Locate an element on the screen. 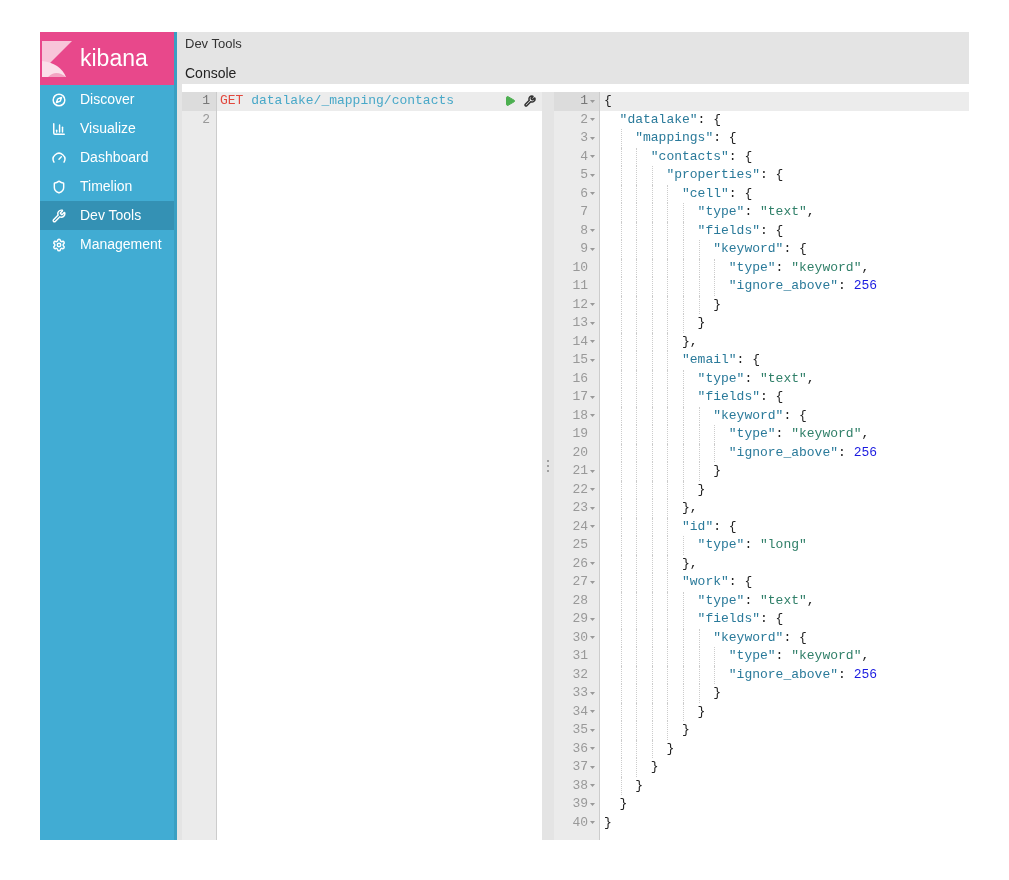 Image resolution: width=1009 pixels, height=880 pixels. line-number: 26 is located at coordinates (580, 563).